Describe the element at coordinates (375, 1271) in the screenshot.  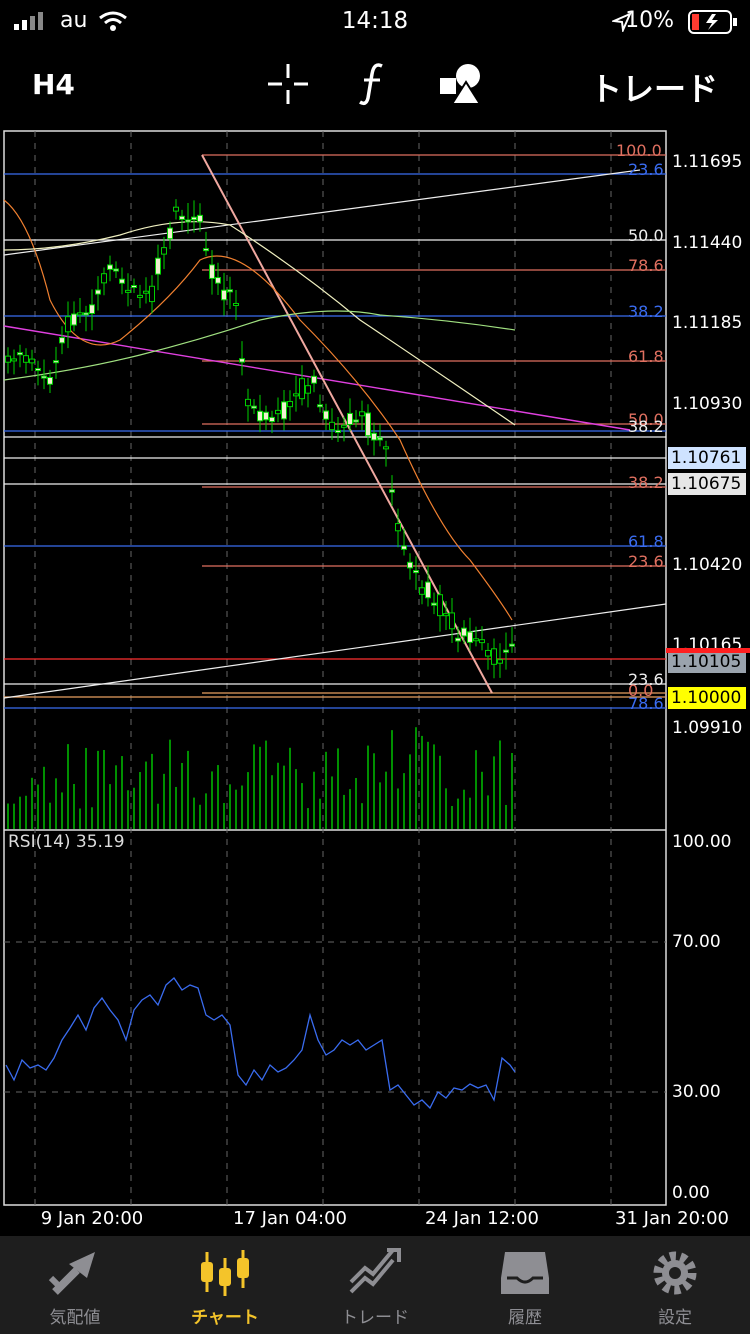
I see `trade-icon` at that location.